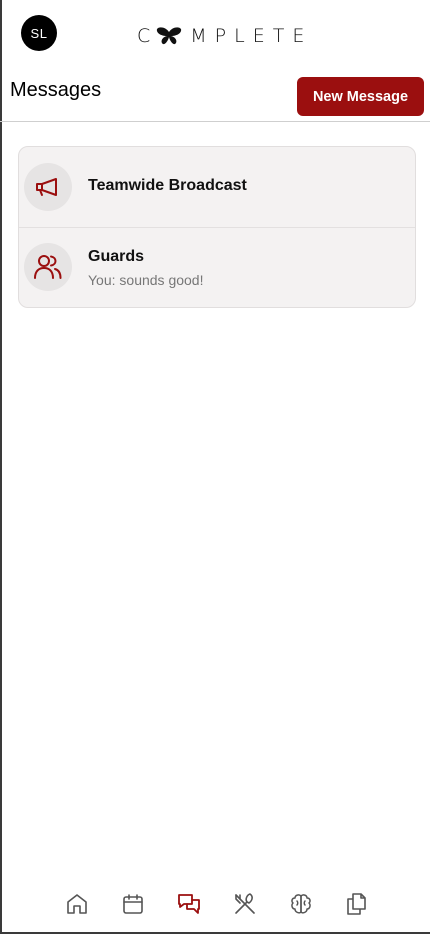 The width and height of the screenshot is (430, 934). What do you see at coordinates (48, 267) in the screenshot?
I see `users-icon` at bounding box center [48, 267].